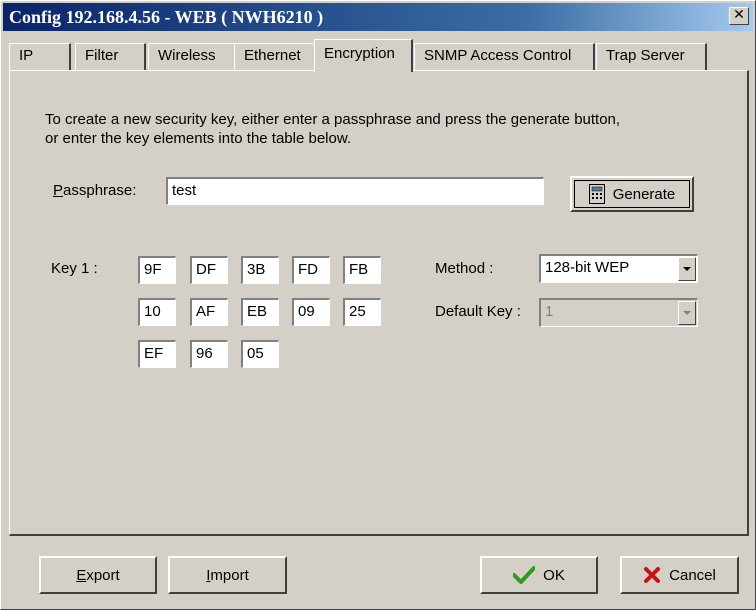  Describe the element at coordinates (596, 194) in the screenshot. I see `calculator-icon` at that location.